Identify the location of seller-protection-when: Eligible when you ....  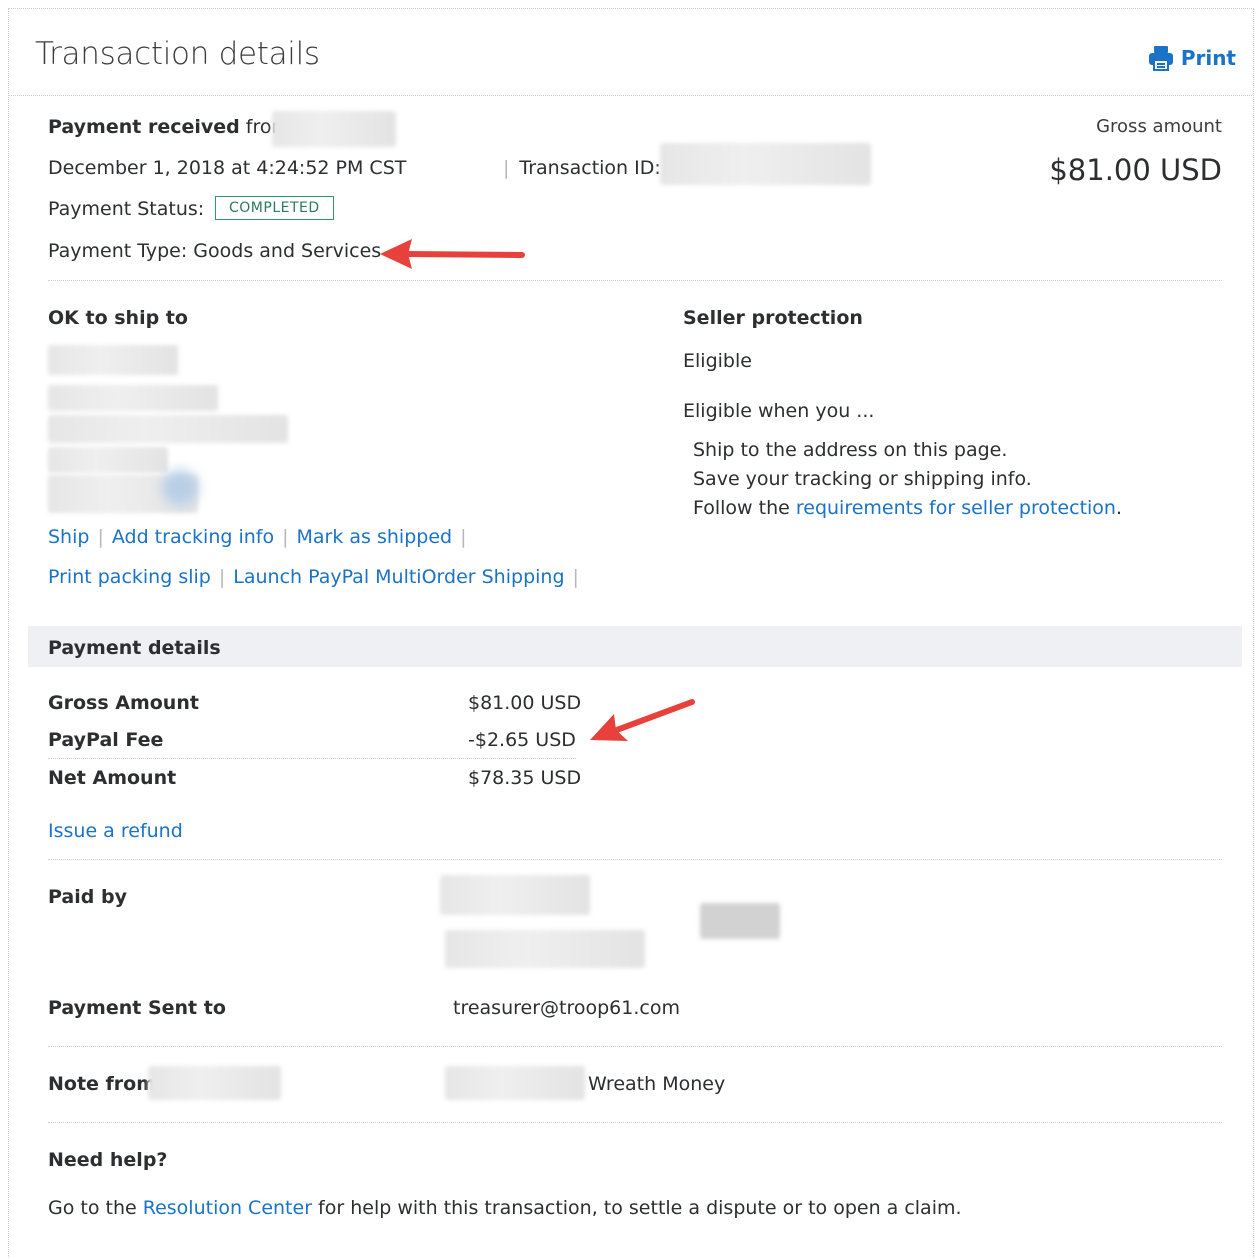
(779, 411).